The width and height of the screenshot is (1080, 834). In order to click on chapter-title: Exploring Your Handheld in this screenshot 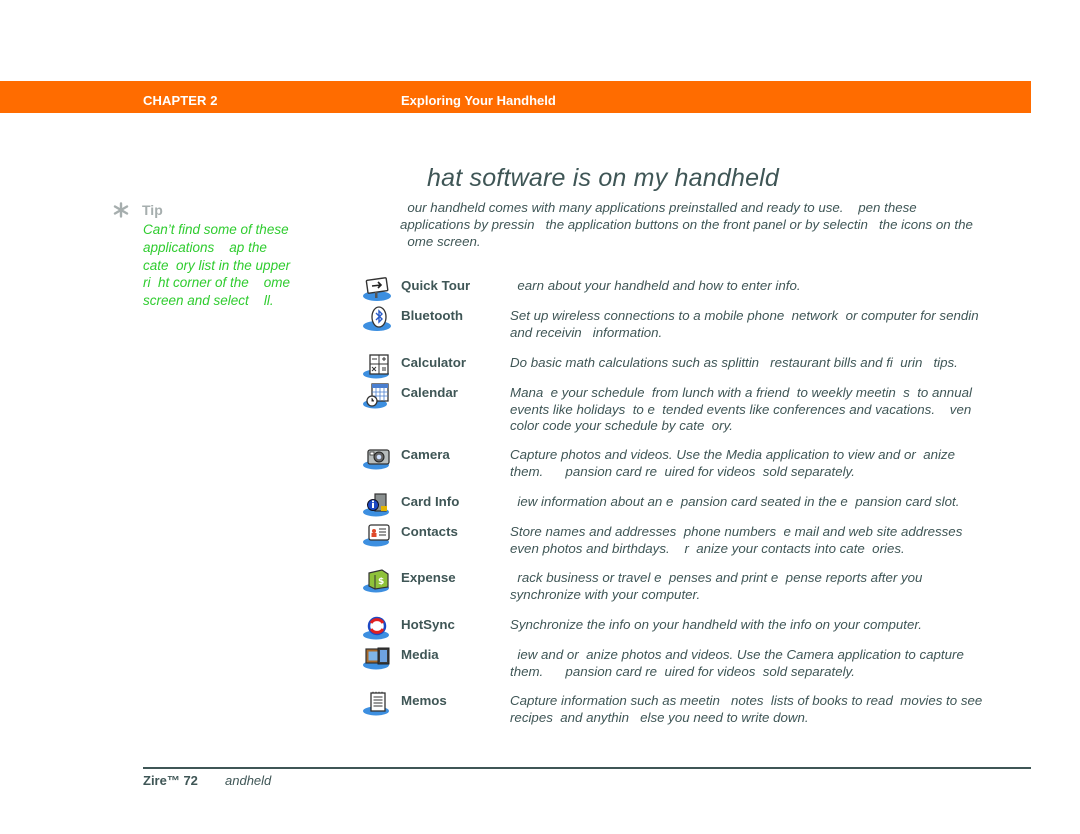, I will do `click(478, 100)`.